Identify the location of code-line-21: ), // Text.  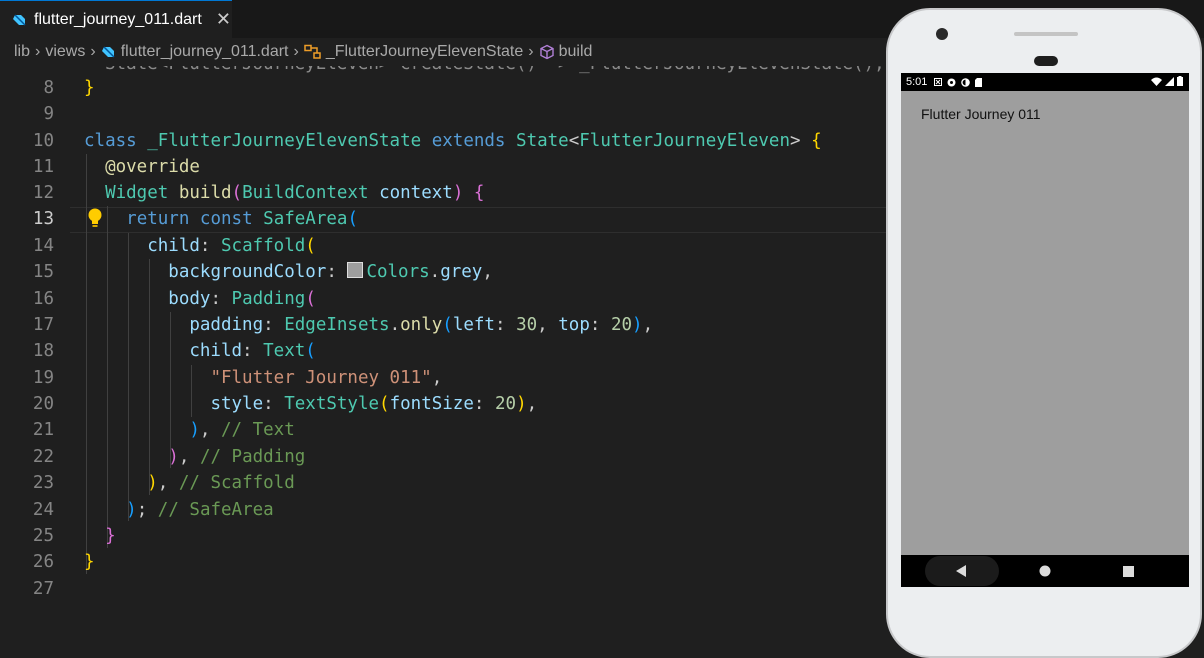
(242, 430).